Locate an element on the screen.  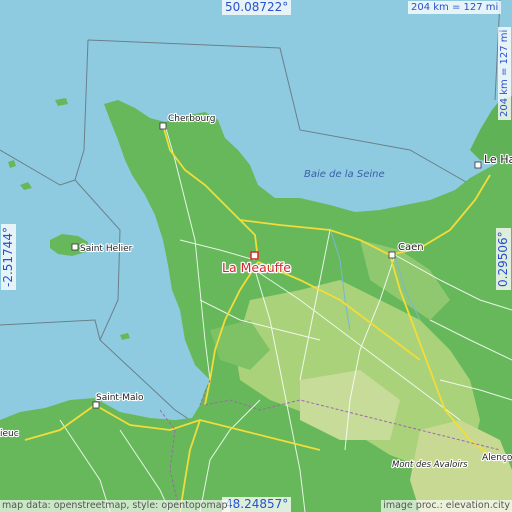
label-caen: Caen is located at coordinates (411, 247).